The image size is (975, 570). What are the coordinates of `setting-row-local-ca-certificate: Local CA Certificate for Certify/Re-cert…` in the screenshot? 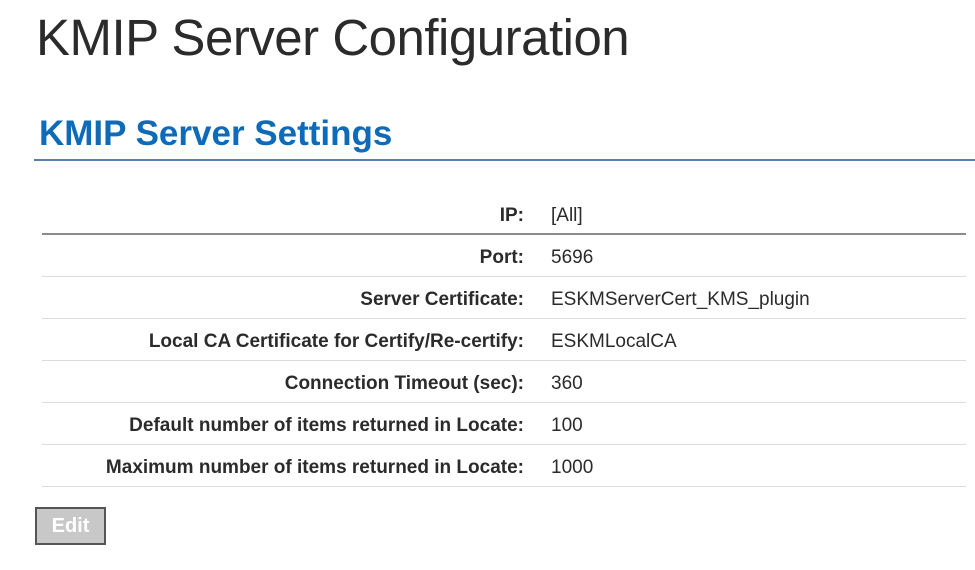 It's located at (504, 340).